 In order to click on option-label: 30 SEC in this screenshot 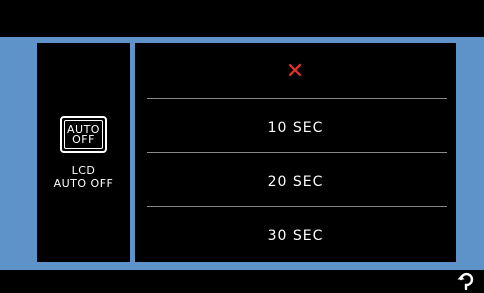, I will do `click(295, 236)`.